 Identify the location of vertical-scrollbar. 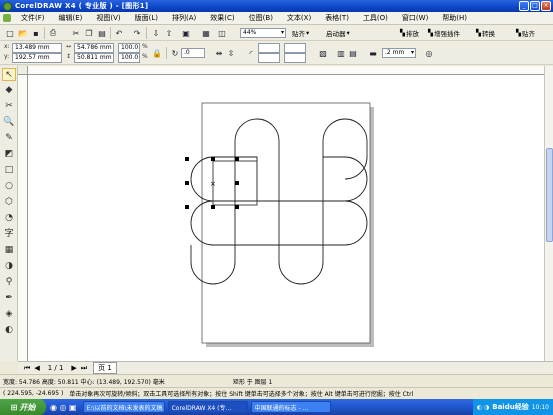
(548, 213).